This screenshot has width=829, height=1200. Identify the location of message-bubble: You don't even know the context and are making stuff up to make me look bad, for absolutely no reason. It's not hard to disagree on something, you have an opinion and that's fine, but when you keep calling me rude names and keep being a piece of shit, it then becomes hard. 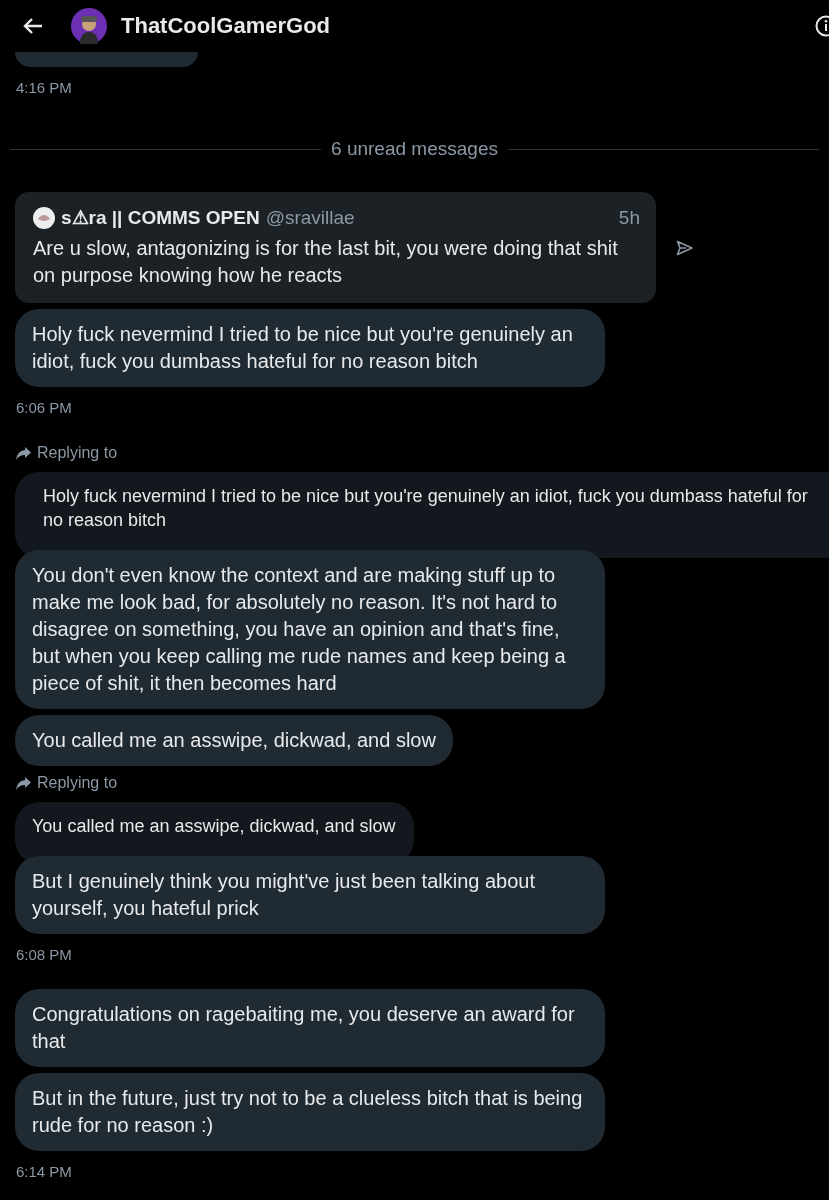
(310, 629).